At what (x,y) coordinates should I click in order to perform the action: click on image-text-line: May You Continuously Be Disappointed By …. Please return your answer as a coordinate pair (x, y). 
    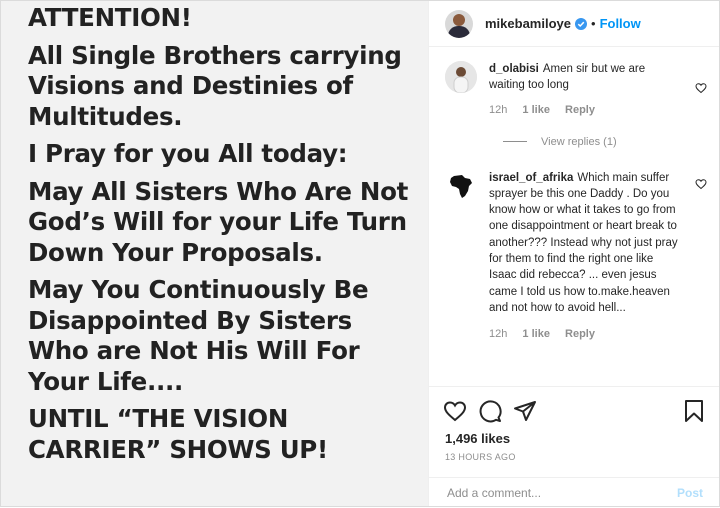
    Looking at the image, I should click on (198, 335).